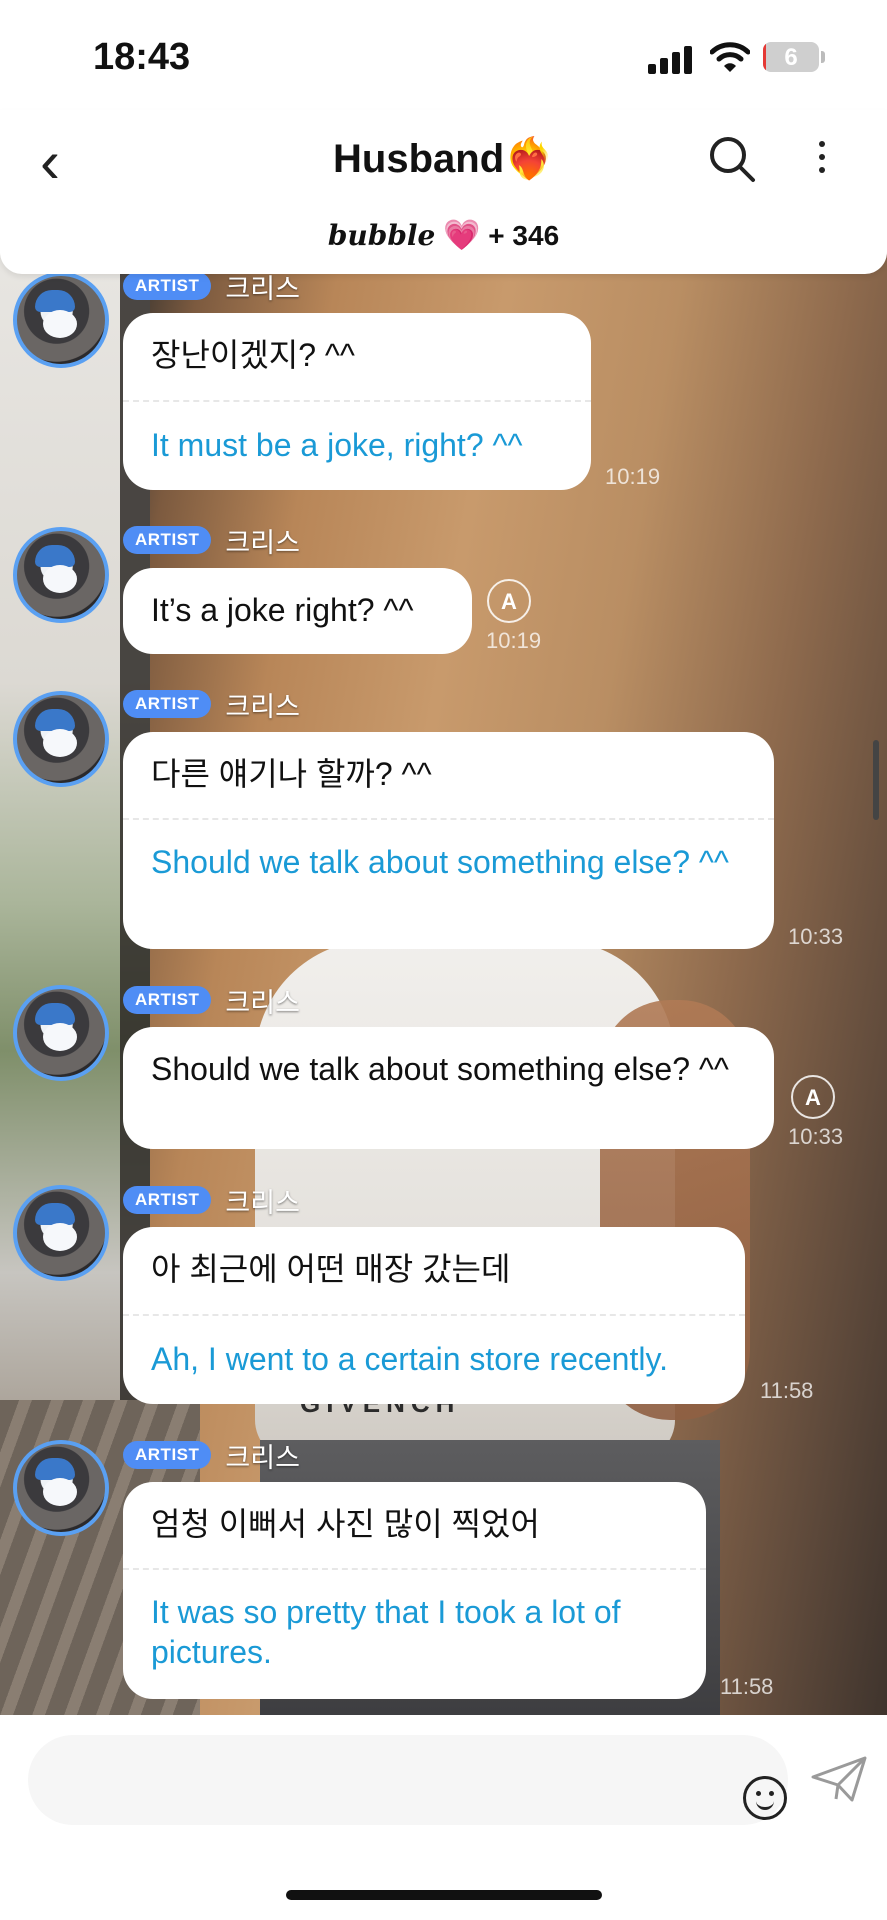 The image size is (887, 1920). Describe the element at coordinates (409, 1359) in the screenshot. I see `message-translation: Ah, I went to a certain store recently.` at that location.